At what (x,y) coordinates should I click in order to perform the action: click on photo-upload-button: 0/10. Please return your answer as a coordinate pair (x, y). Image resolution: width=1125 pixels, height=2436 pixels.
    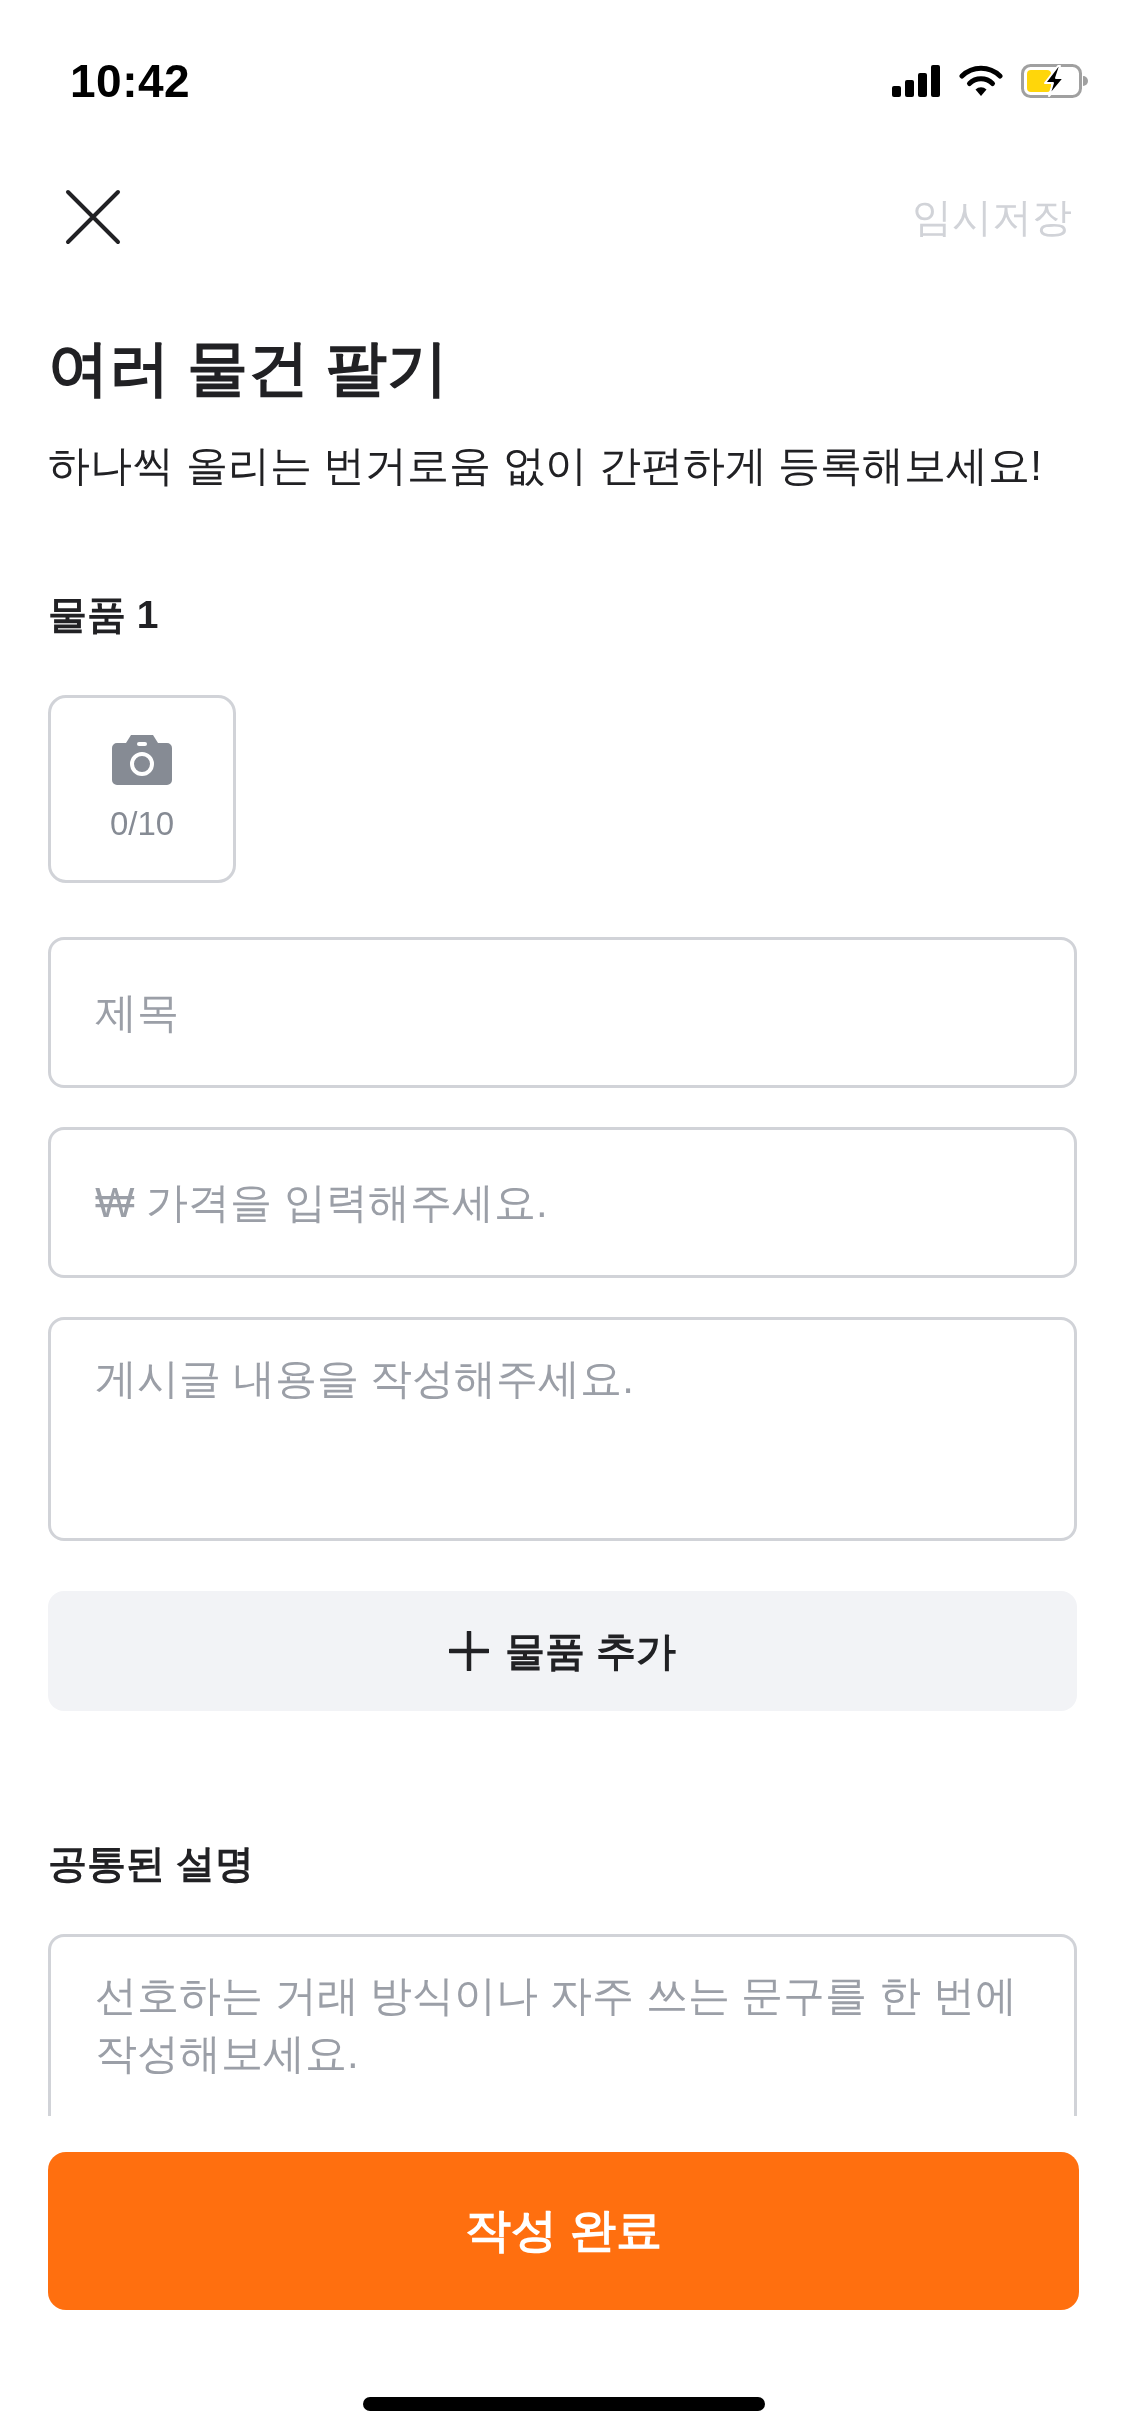
    Looking at the image, I should click on (142, 789).